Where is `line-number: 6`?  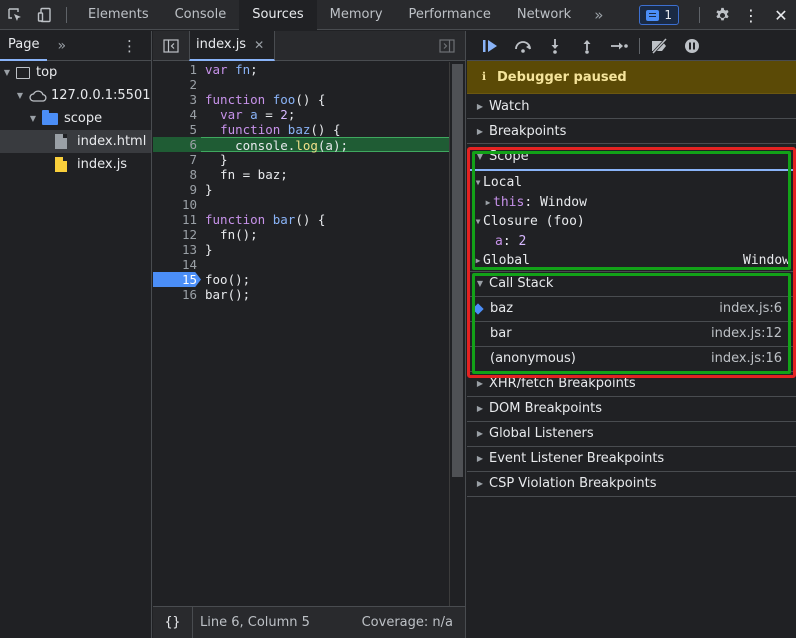
line-number: 6 is located at coordinates (177, 144).